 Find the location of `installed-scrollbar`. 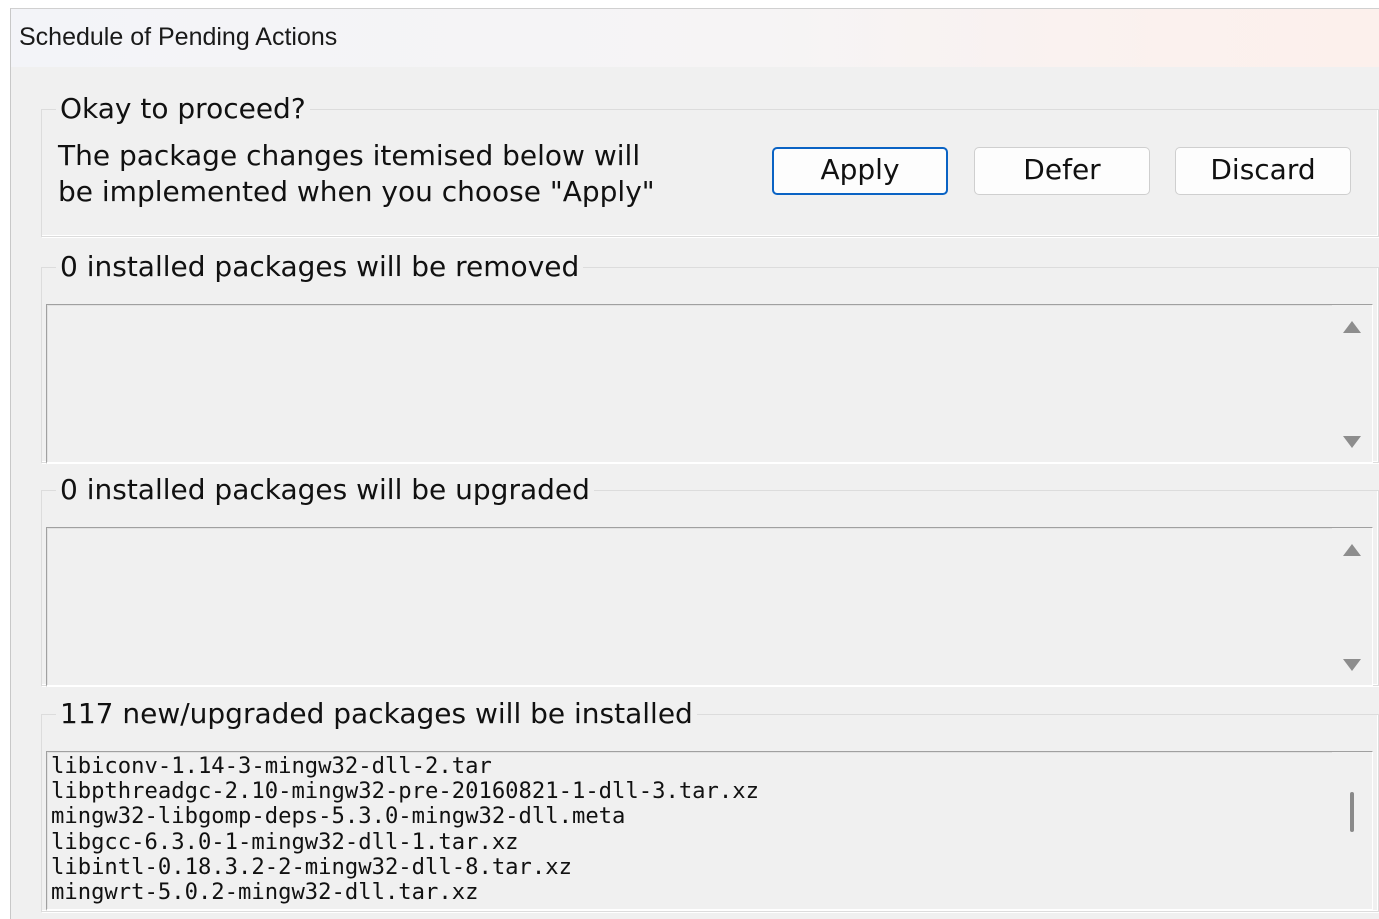

installed-scrollbar is located at coordinates (1352, 830).